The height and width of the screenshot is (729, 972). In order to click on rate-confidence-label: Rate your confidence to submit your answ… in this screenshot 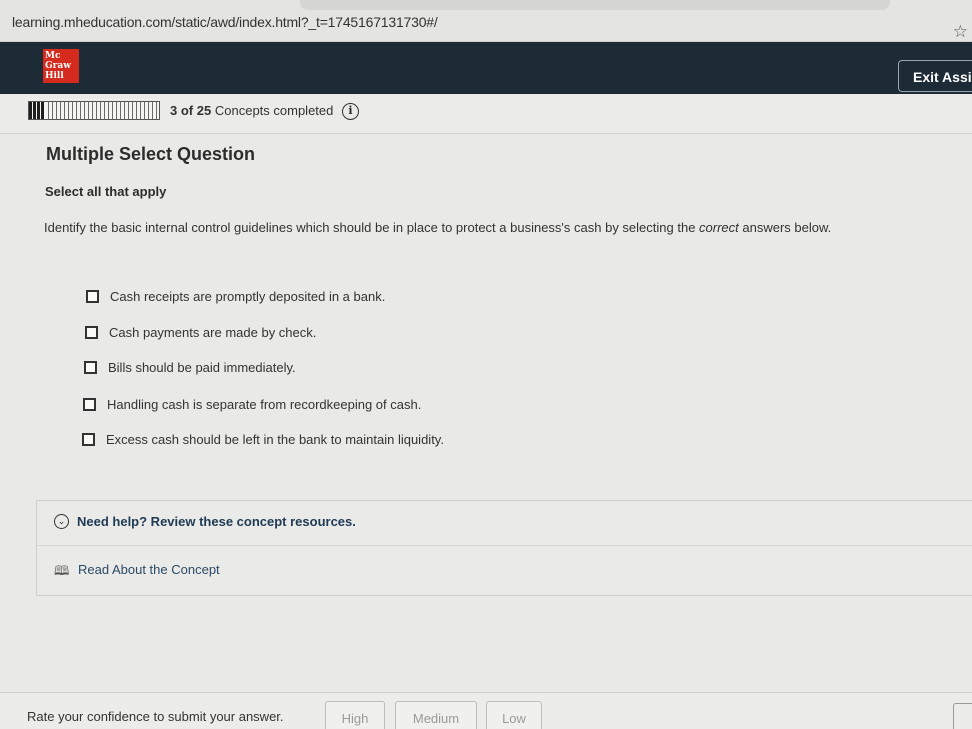, I will do `click(155, 716)`.